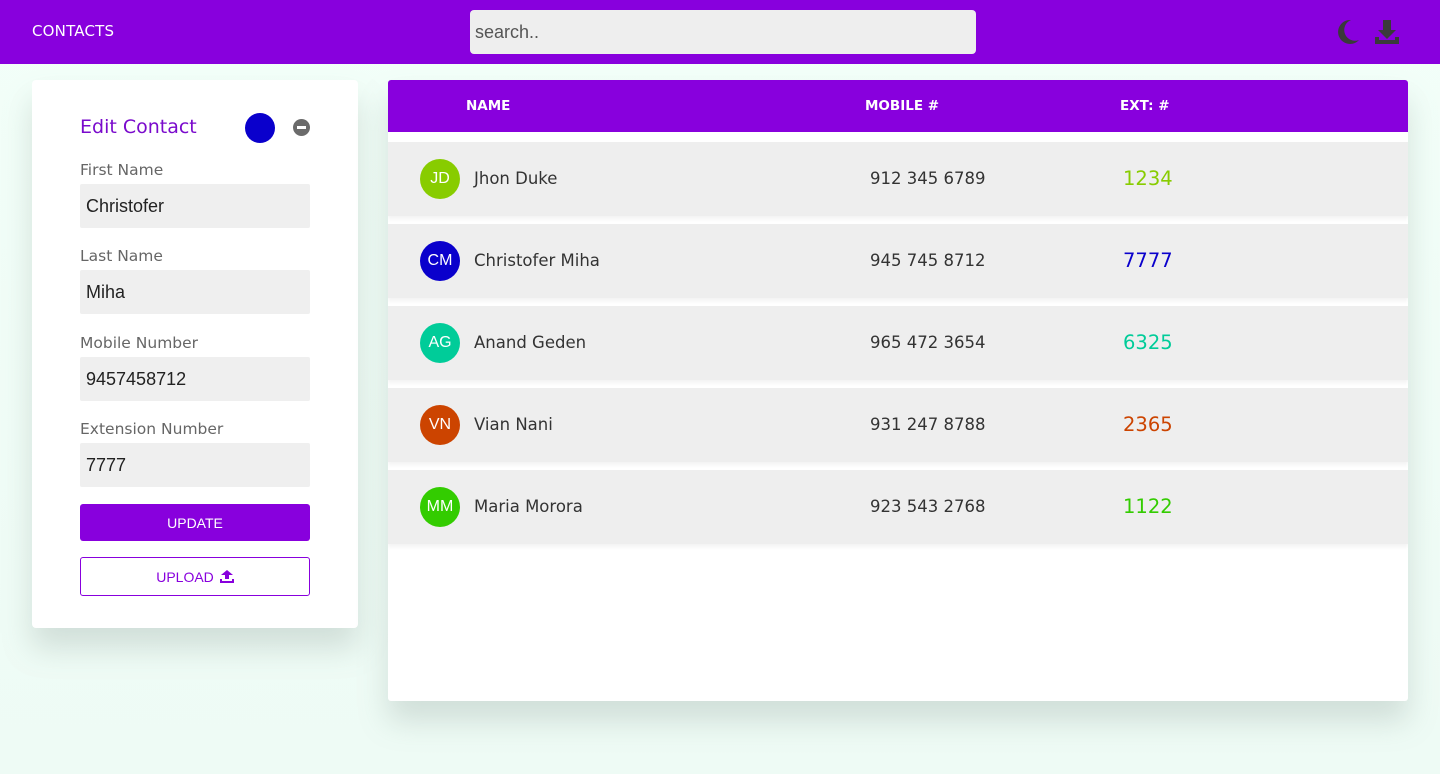  I want to click on table-row: MM Maria Morora 923 543 2768 1122, so click(898, 507).